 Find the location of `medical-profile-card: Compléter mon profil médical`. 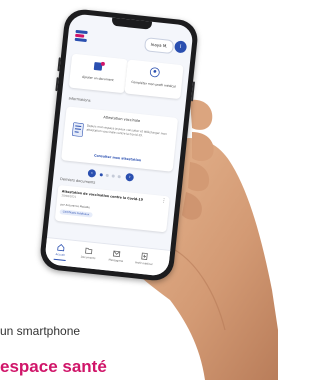

medical-profile-card: Compléter mon profil médical is located at coordinates (154, 79).